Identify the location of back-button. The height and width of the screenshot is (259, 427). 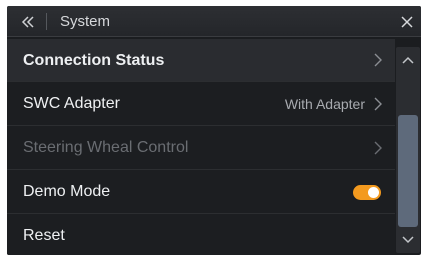
(28, 21).